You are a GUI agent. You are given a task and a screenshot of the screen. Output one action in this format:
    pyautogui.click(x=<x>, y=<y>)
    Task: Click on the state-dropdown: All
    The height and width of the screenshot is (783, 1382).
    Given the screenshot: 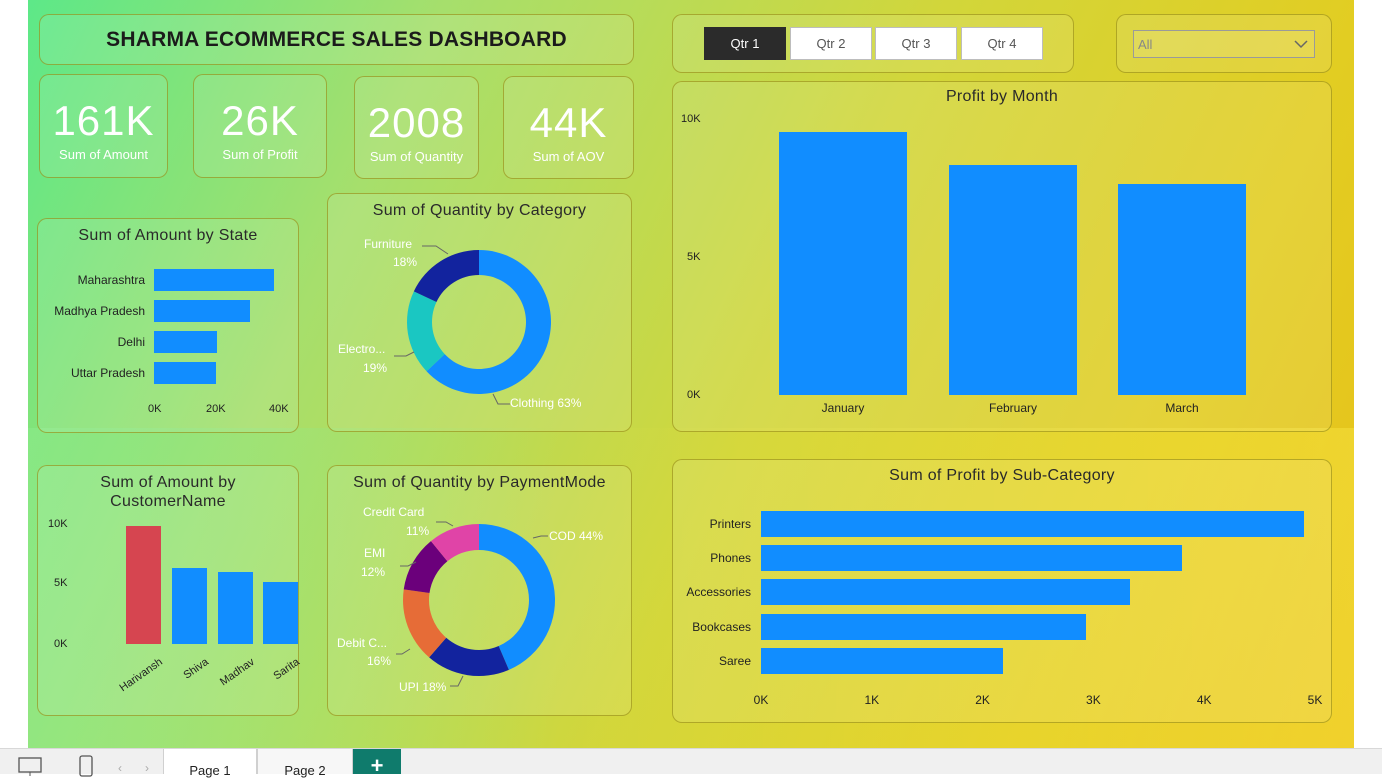 What is the action you would take?
    pyautogui.click(x=1224, y=44)
    